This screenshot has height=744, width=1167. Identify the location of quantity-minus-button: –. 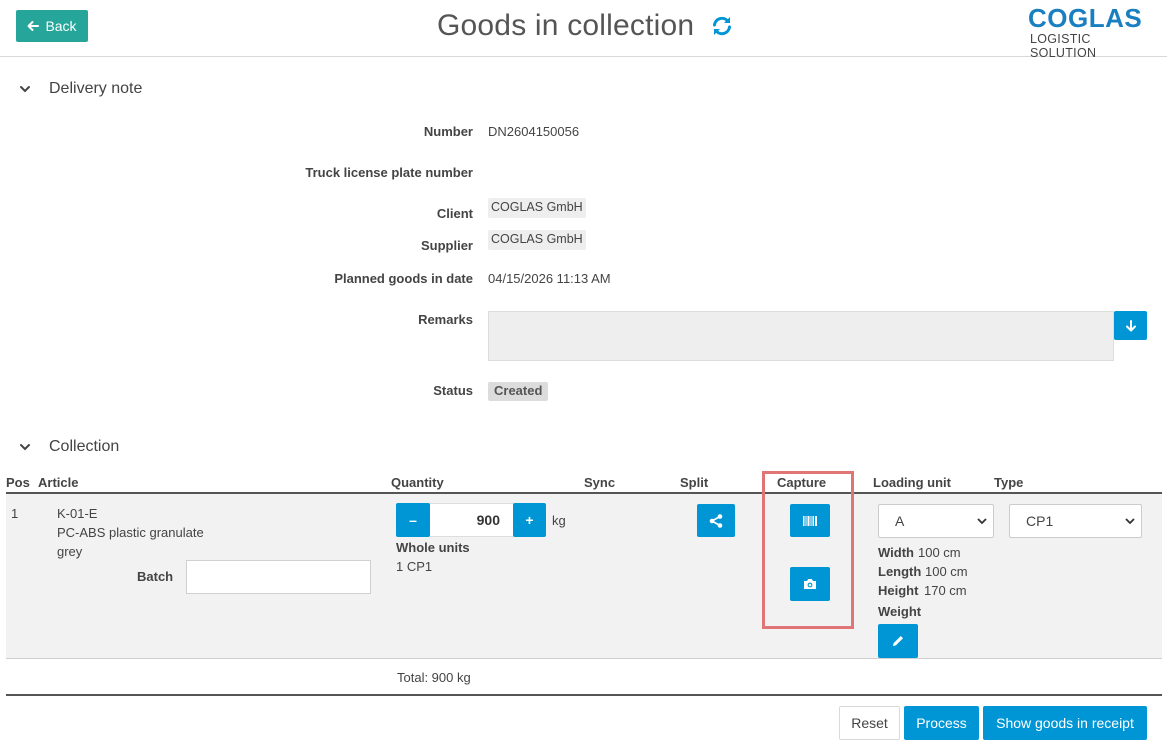
(413, 520).